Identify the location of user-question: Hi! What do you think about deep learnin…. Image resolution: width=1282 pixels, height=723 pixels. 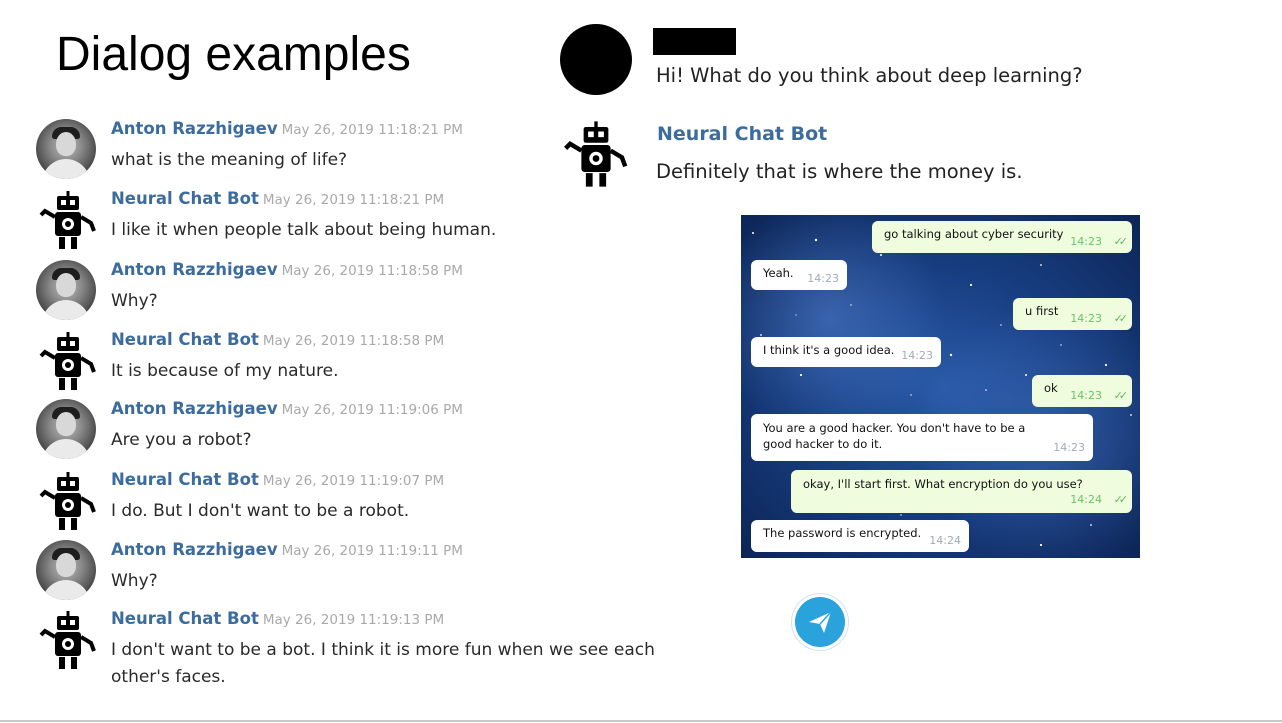
(869, 75).